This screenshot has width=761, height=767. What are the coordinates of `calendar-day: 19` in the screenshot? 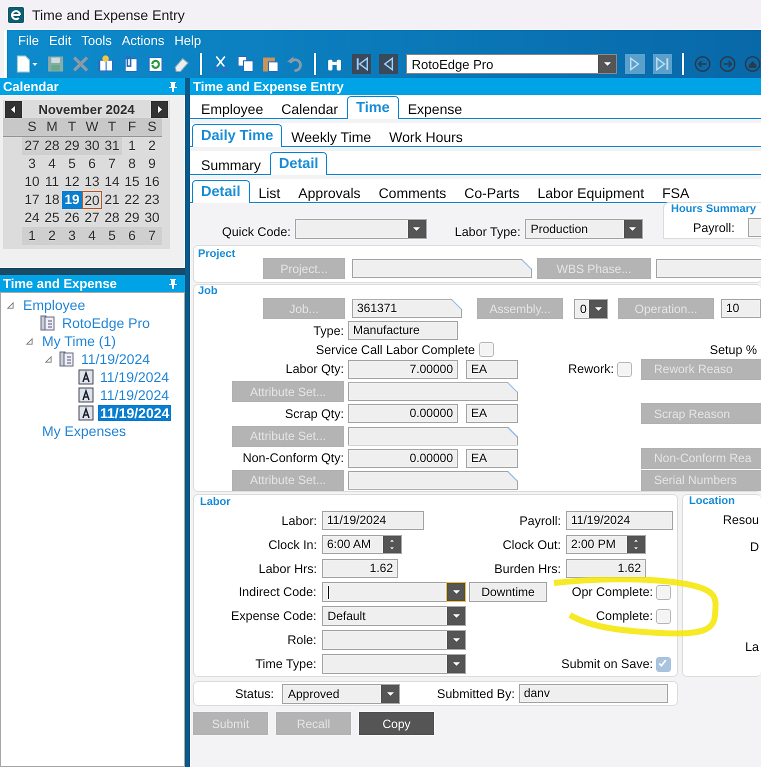 It's located at (72, 200).